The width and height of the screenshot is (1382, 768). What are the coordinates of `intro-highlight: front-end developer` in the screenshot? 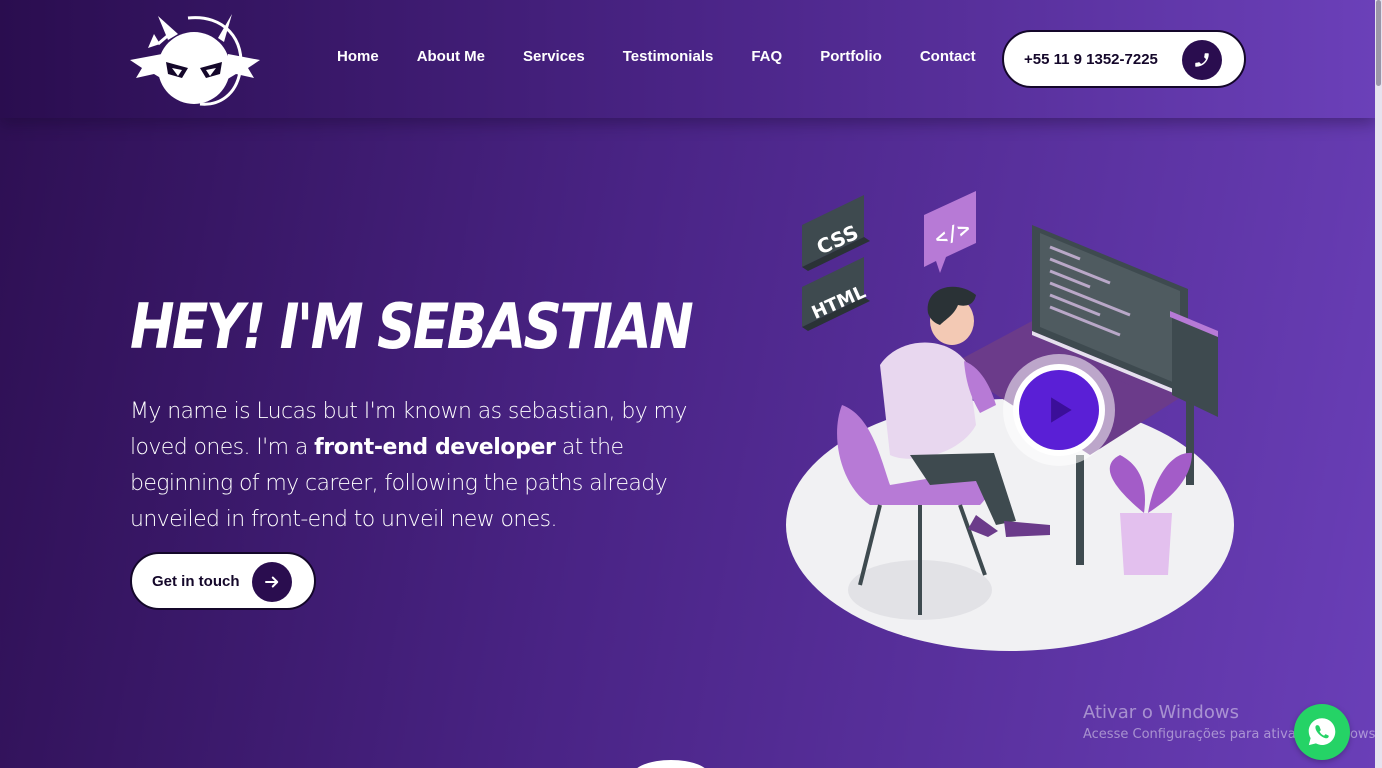 It's located at (435, 447).